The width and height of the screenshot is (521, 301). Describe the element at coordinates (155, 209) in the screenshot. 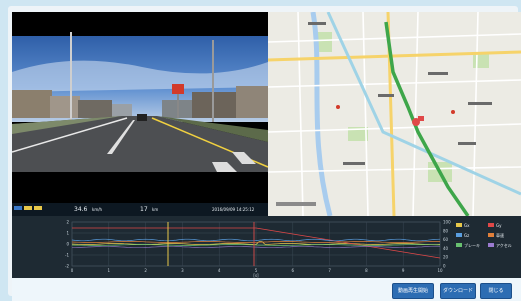

I see `distance-unit: km` at that location.